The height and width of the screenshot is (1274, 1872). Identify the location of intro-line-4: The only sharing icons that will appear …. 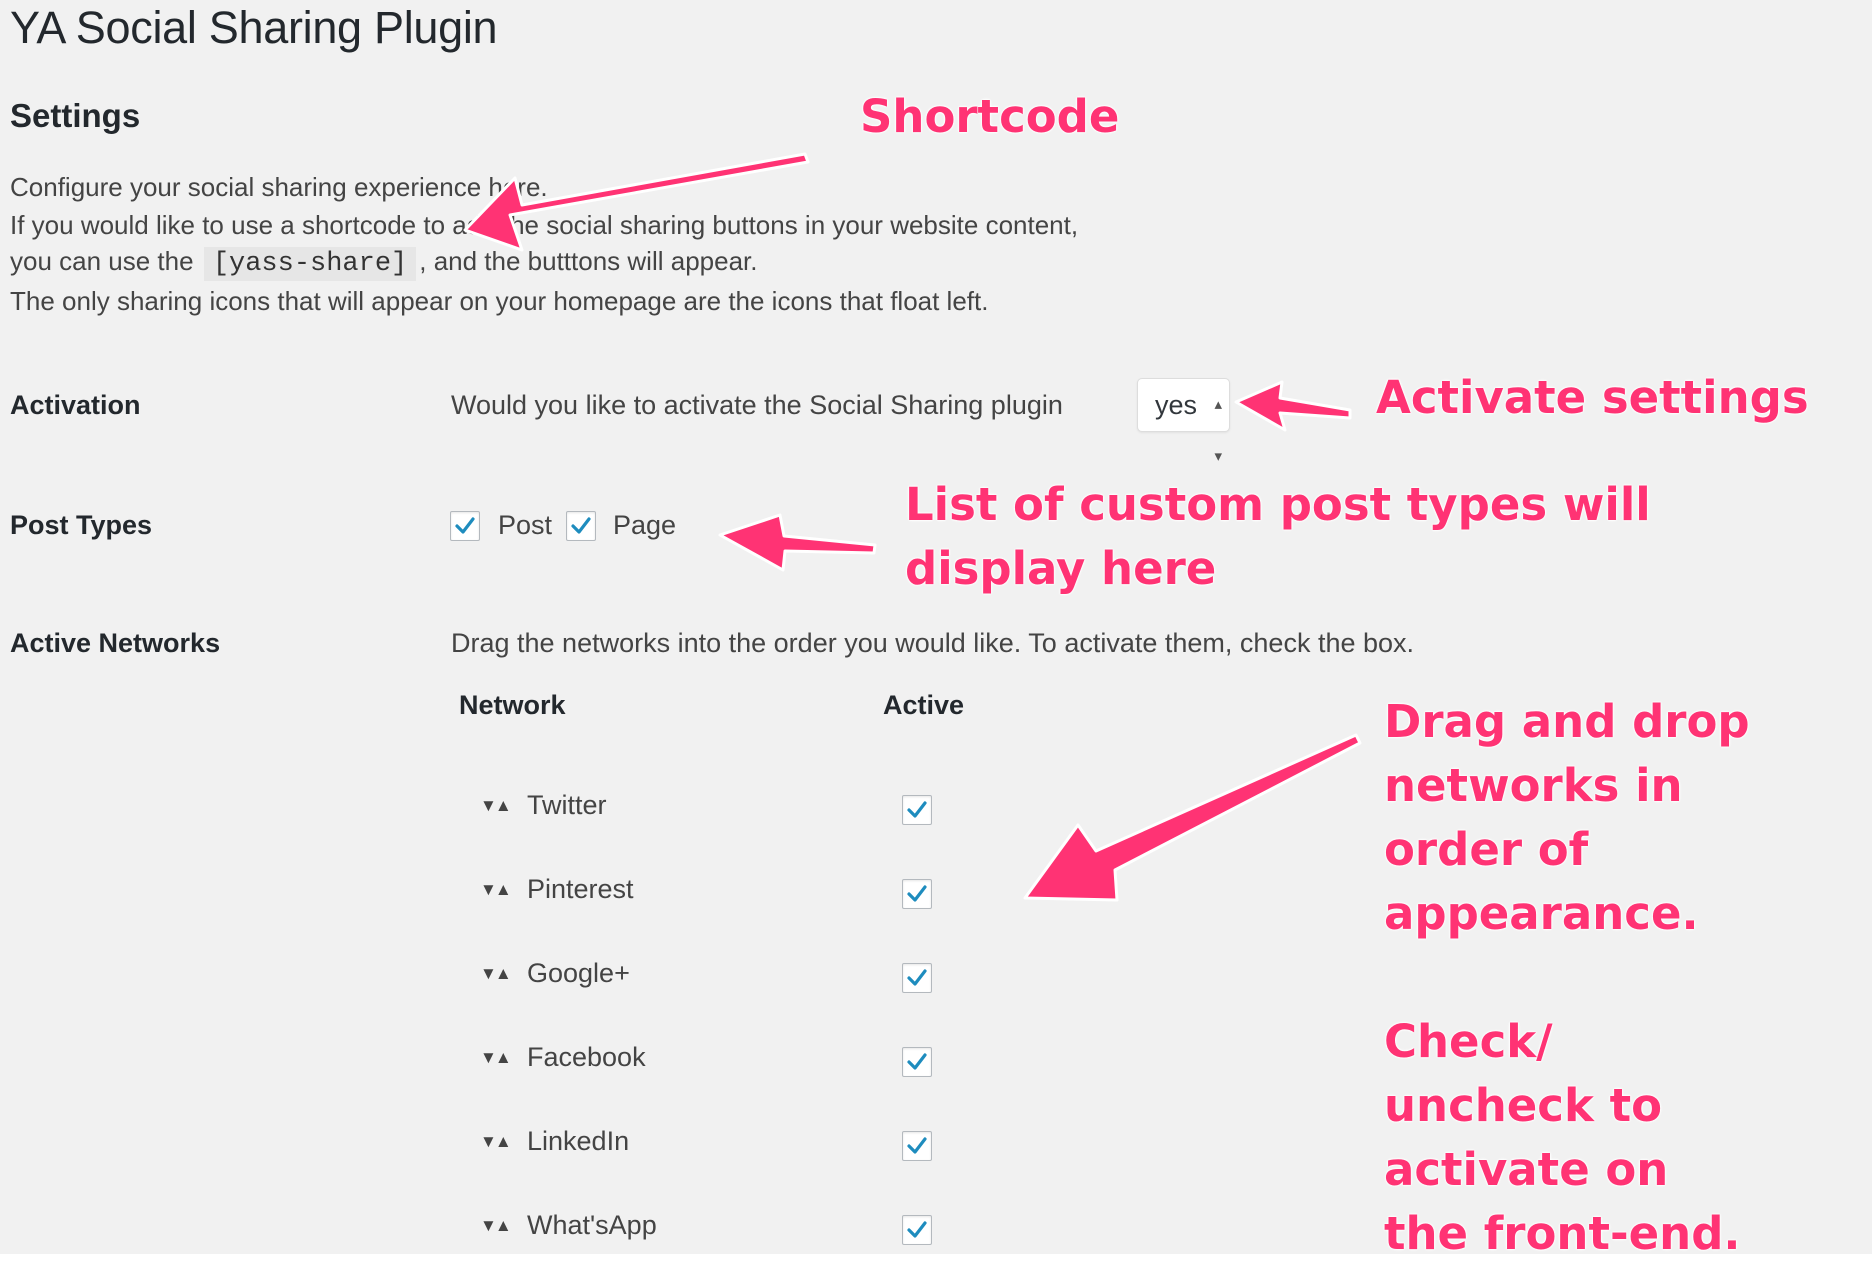
(499, 301).